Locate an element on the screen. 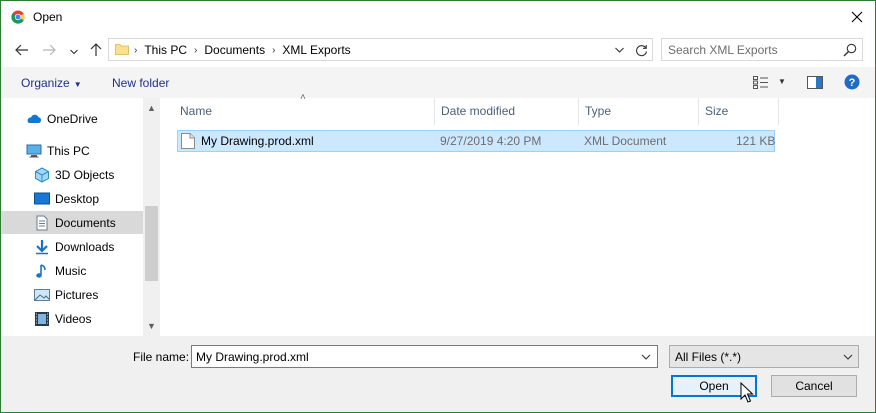 The width and height of the screenshot is (876, 413). arrow-right-icon is located at coordinates (49, 50).